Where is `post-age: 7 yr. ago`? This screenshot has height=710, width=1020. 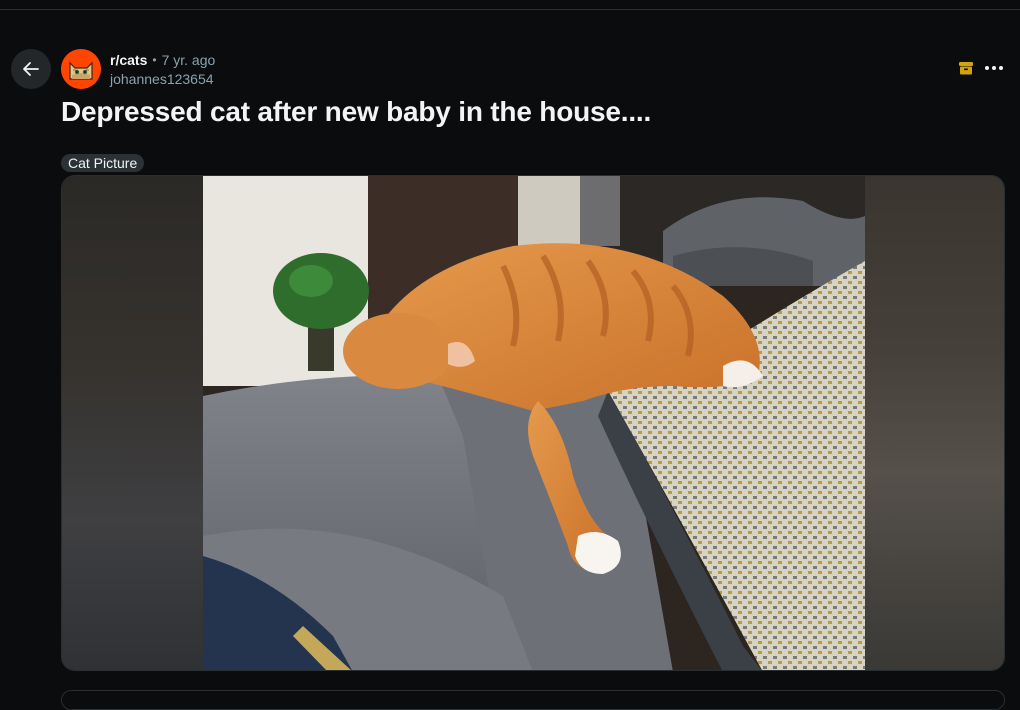 post-age: 7 yr. ago is located at coordinates (188, 60).